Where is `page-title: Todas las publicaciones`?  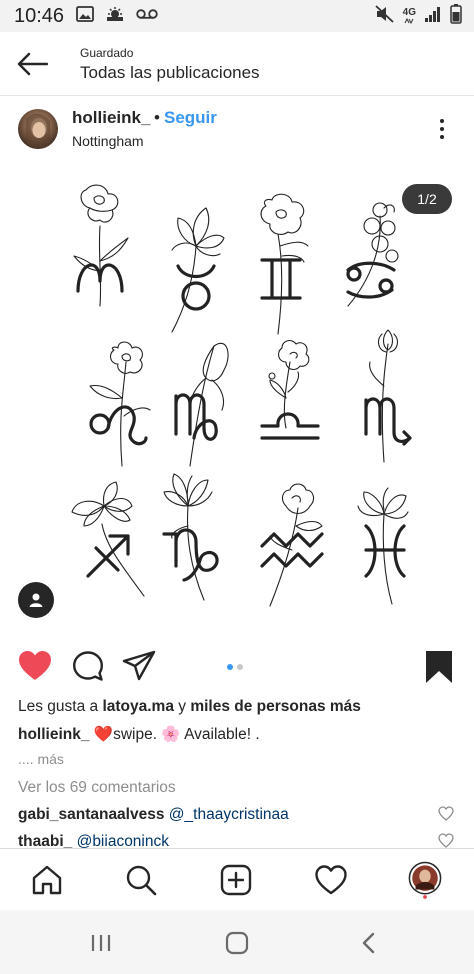
page-title: Todas las publicaciones is located at coordinates (170, 72).